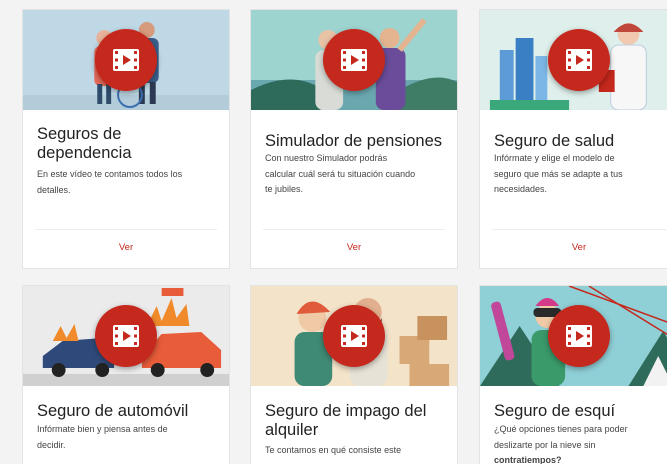 Image resolution: width=667 pixels, height=464 pixels. I want to click on card-title: Simulador de pensiones, so click(354, 141).